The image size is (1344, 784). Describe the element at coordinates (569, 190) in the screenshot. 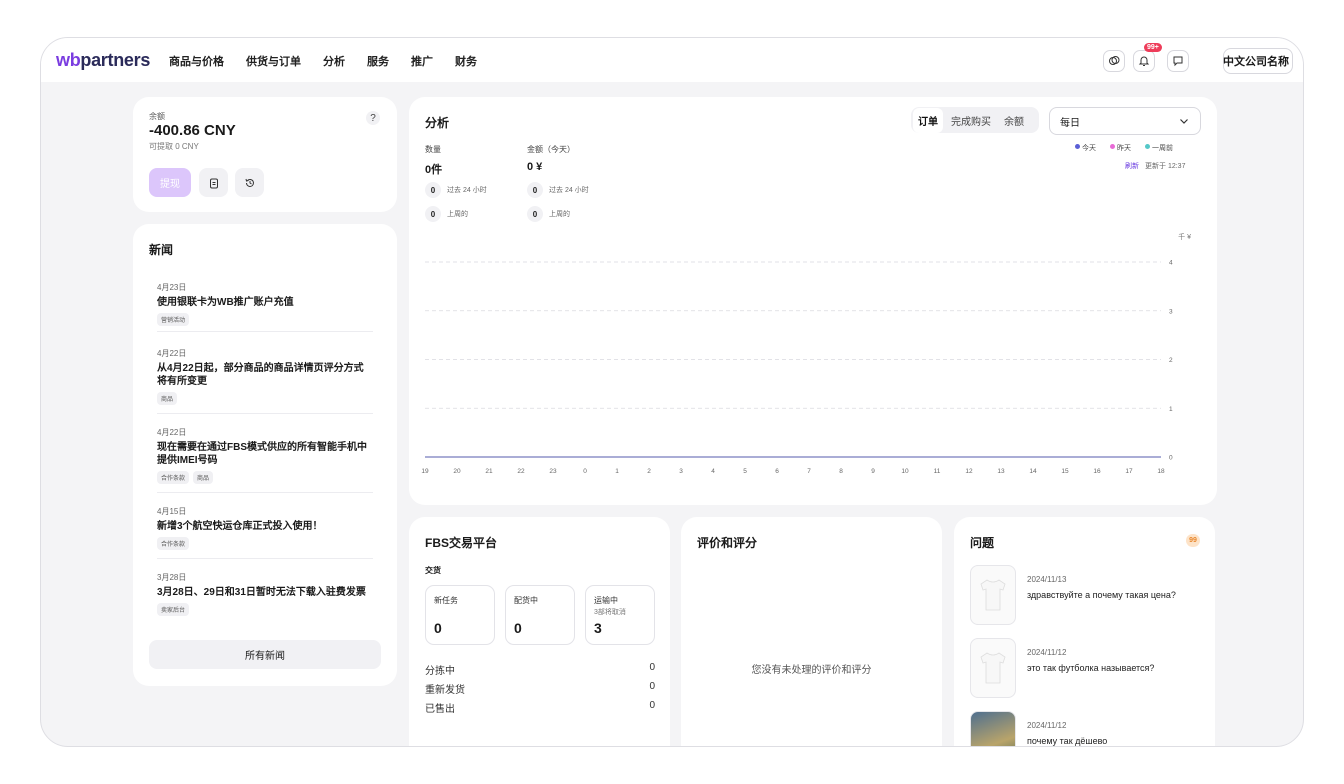

I see `pill-label: 过去 24 小时` at that location.